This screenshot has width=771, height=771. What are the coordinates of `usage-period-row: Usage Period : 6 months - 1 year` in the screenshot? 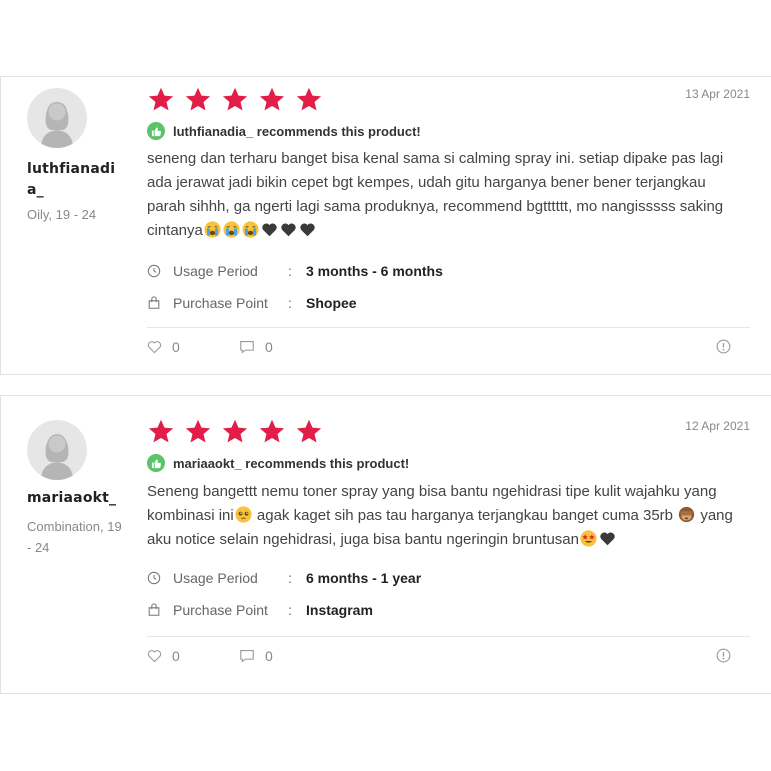 It's located at (284, 578).